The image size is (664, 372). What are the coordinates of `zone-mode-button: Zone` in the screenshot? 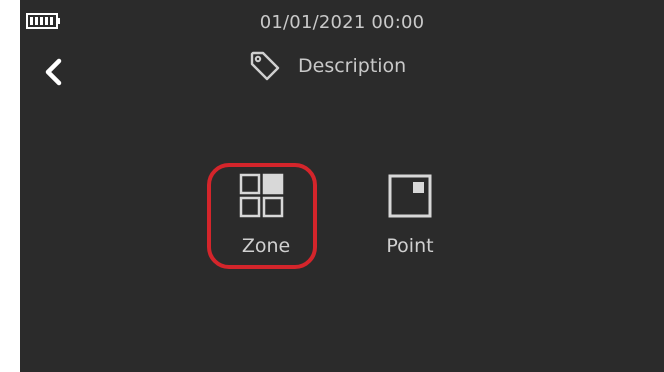 It's located at (262, 216).